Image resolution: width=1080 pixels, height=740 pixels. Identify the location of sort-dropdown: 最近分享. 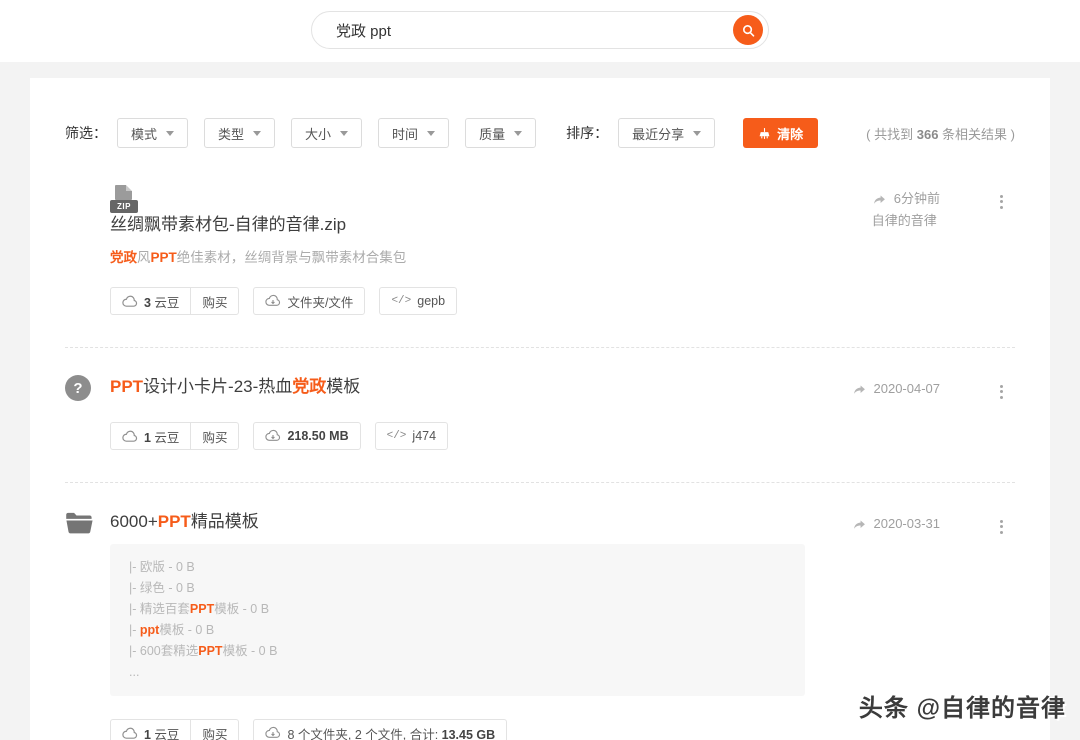
(667, 133).